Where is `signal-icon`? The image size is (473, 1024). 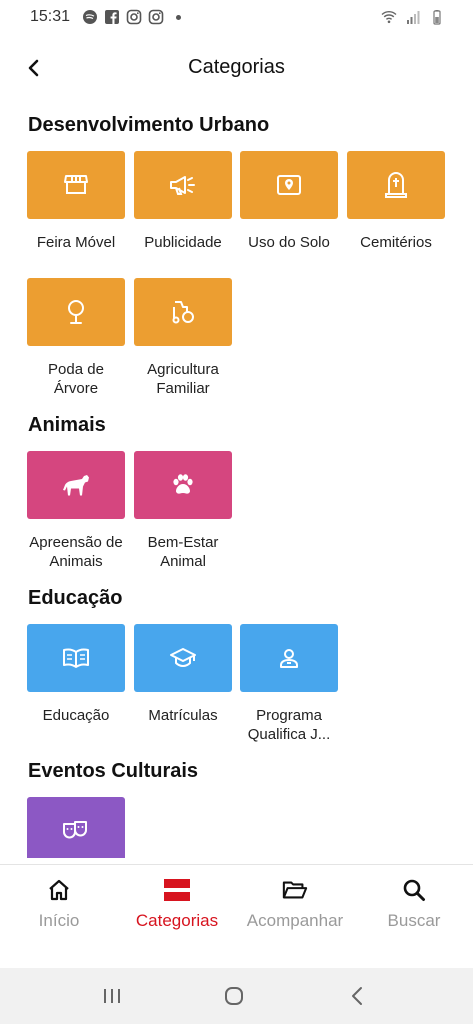 signal-icon is located at coordinates (413, 17).